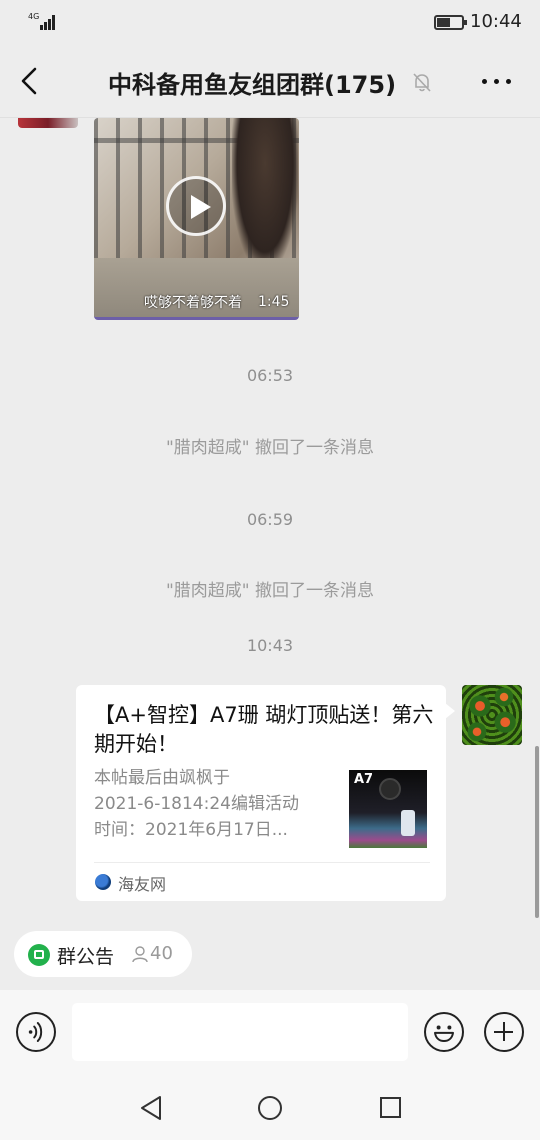 The height and width of the screenshot is (1140, 540). What do you see at coordinates (364, 779) in the screenshot?
I see `thumbnail-text: A7` at bounding box center [364, 779].